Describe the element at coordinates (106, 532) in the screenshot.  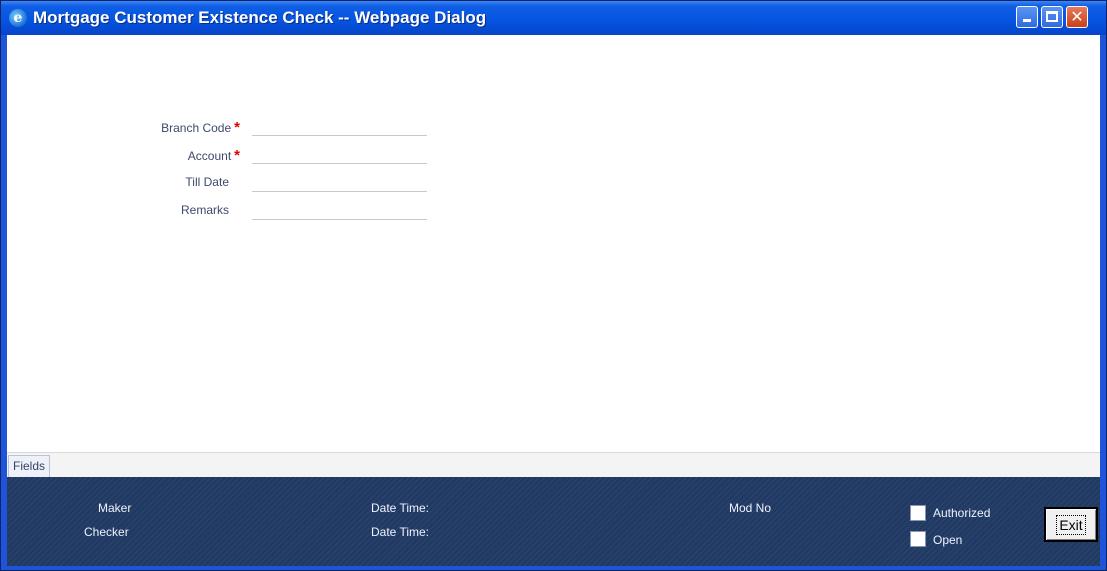
I see `checker-label: Checker` at that location.